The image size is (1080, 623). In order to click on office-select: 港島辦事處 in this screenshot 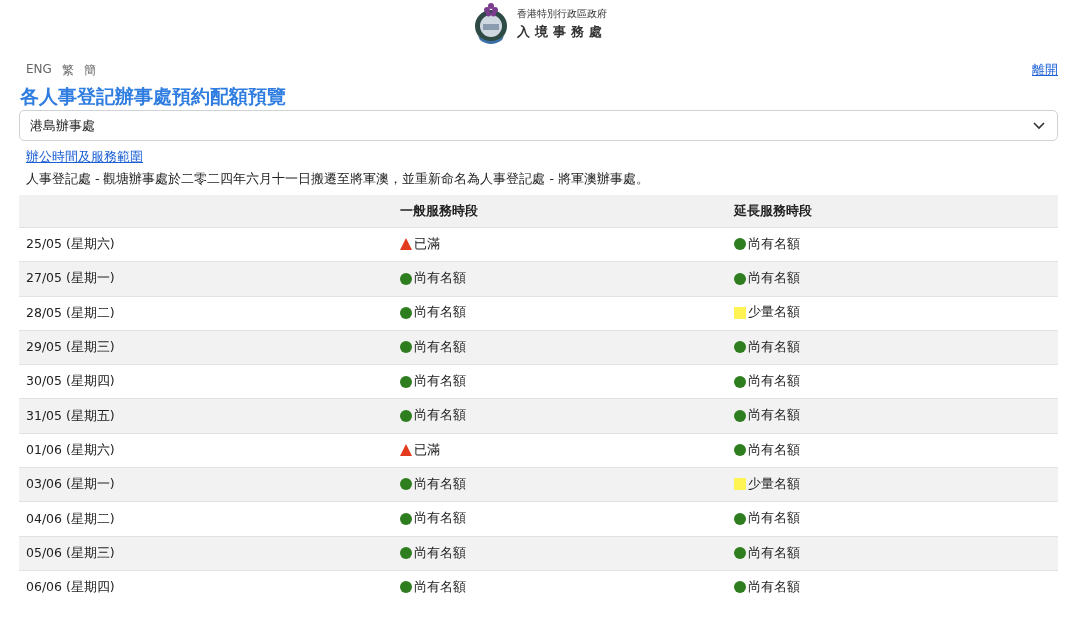, I will do `click(538, 125)`.